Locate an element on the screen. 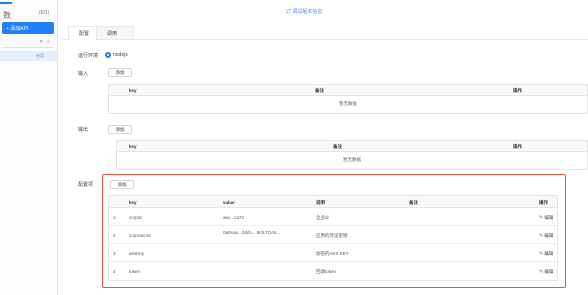 Image resolution: width=588 pixels, height=295 pixels. table-row: 1 corpId ww....ca72 企业id ✎编辑 is located at coordinates (333, 217).